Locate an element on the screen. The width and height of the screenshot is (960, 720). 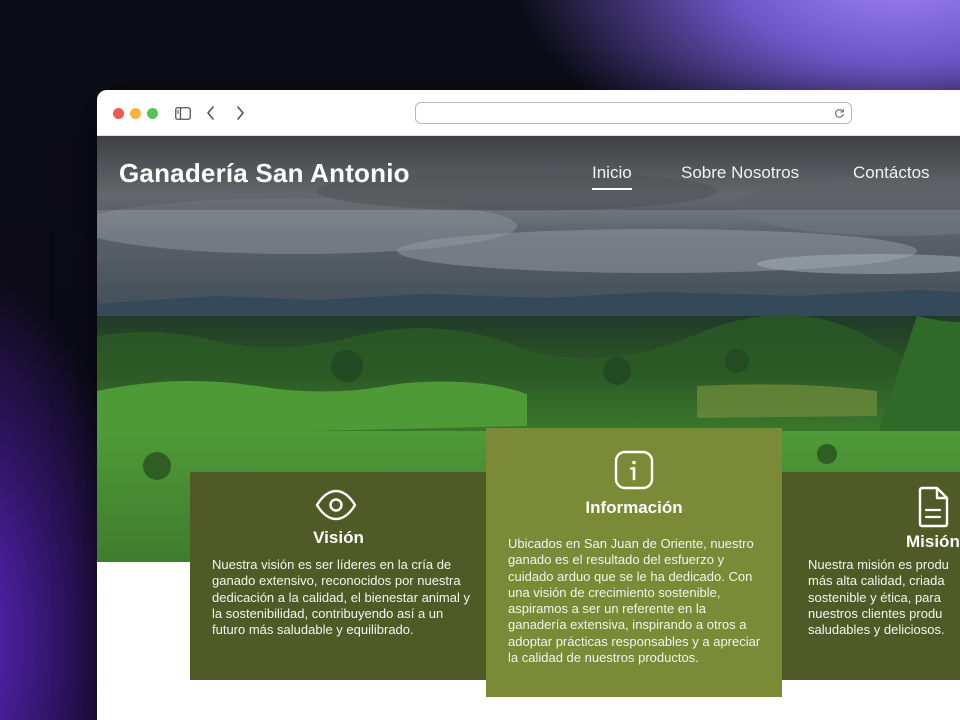
site-title: Ganadería San Antonio is located at coordinates (264, 173).